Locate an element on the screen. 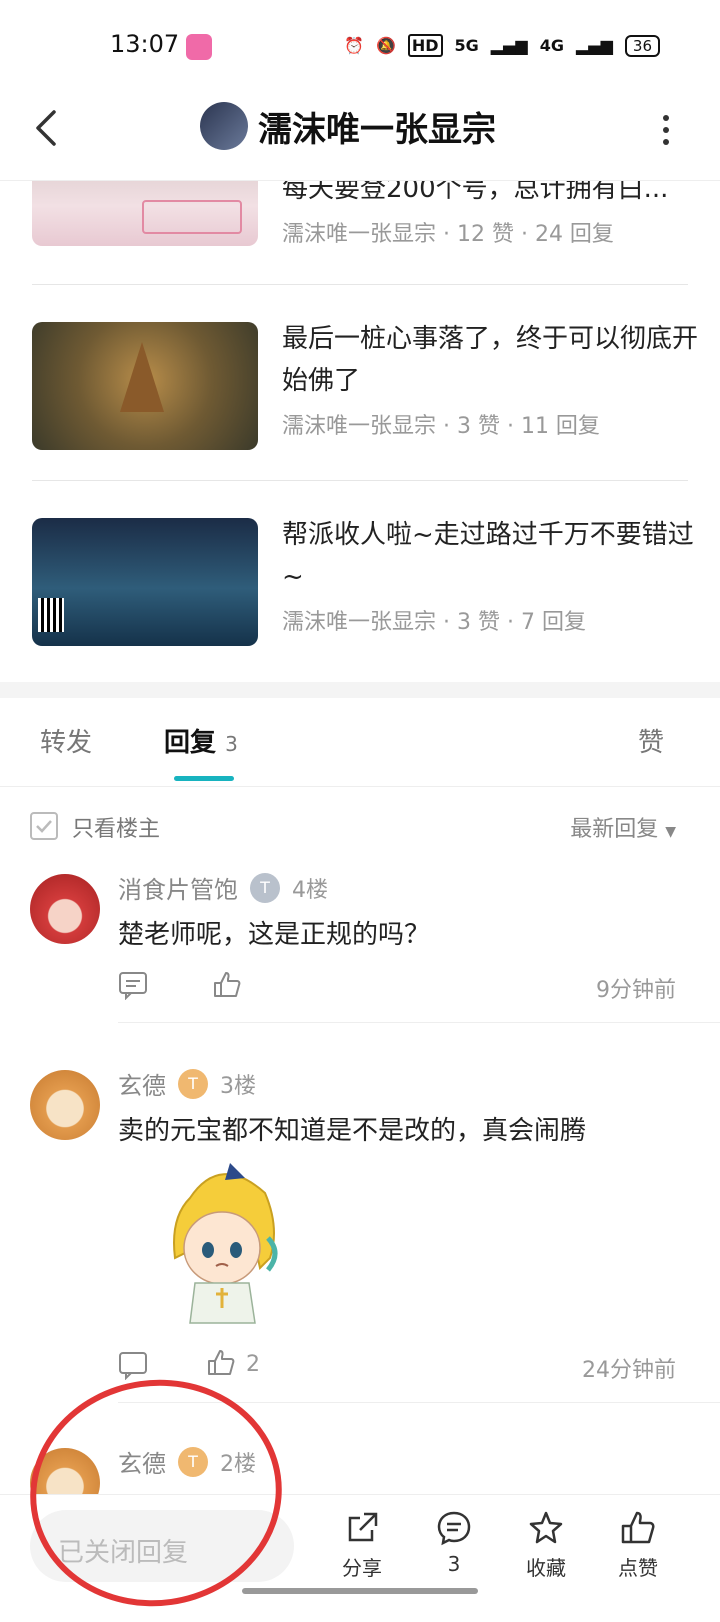  commenter-name: 玄德 is located at coordinates (142, 1083).